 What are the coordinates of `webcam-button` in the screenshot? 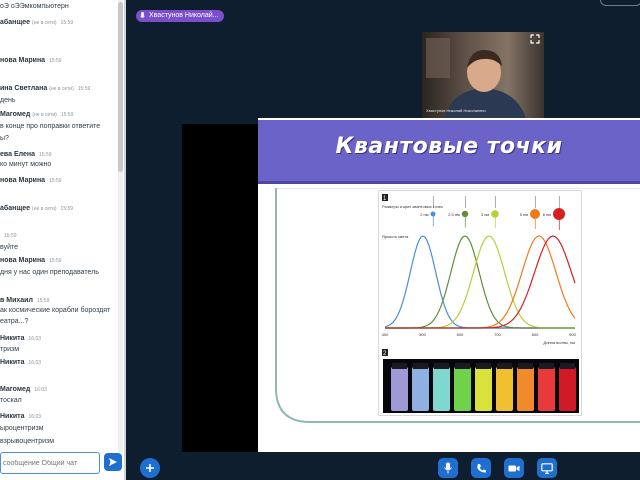 It's located at (514, 468).